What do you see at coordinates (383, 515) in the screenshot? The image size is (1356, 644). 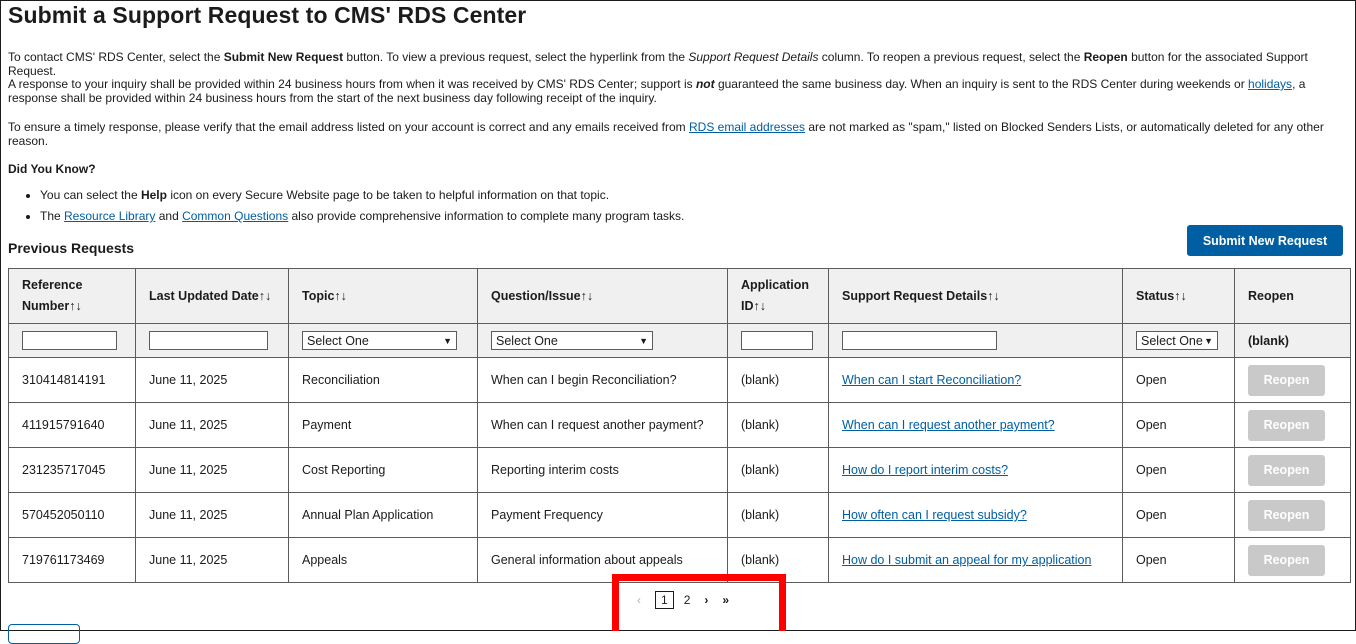 I see `topic-cell: Annual Plan Application` at bounding box center [383, 515].